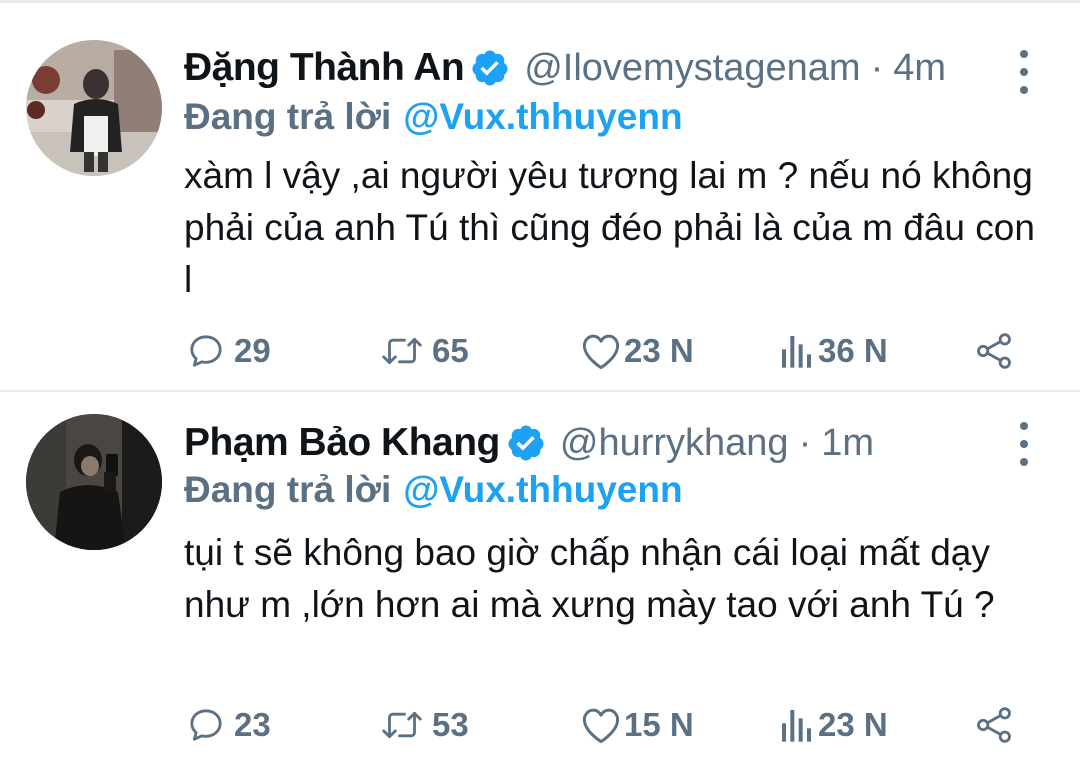  I want to click on retweet-button: 53, so click(424, 725).